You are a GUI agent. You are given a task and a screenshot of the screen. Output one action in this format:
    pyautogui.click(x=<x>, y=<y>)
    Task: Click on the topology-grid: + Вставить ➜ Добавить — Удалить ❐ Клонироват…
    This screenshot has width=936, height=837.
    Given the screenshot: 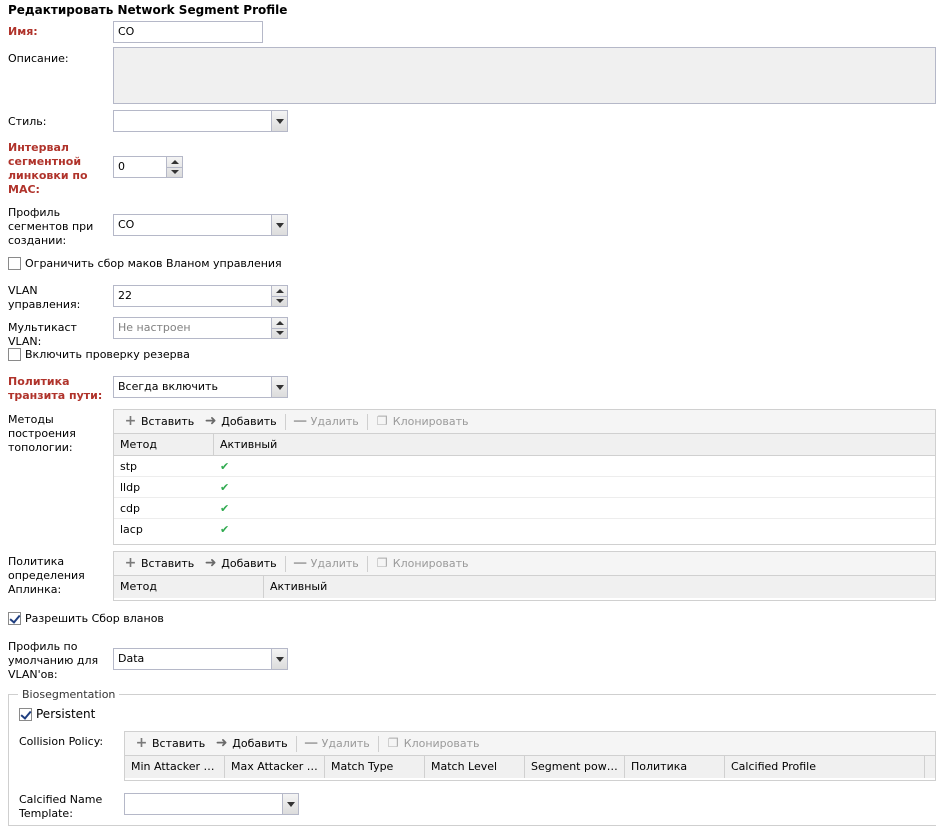 What is the action you would take?
    pyautogui.click(x=524, y=477)
    